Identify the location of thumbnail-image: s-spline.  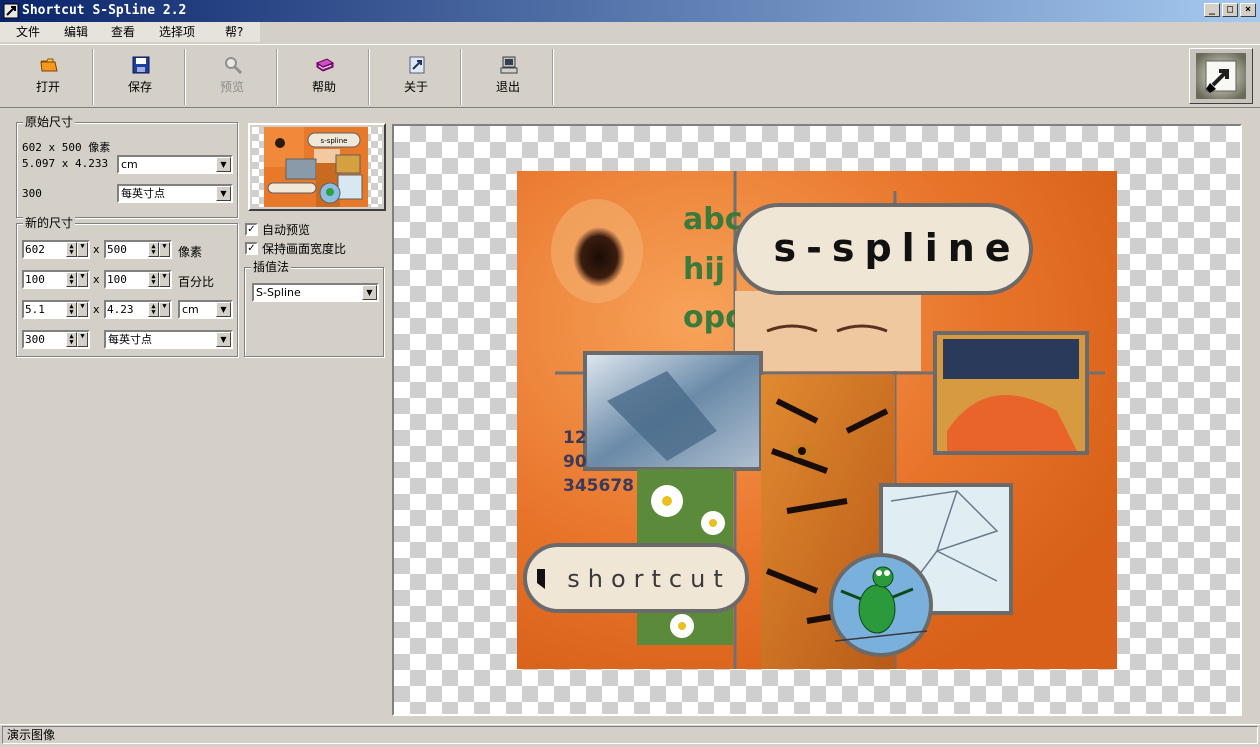
(316, 167).